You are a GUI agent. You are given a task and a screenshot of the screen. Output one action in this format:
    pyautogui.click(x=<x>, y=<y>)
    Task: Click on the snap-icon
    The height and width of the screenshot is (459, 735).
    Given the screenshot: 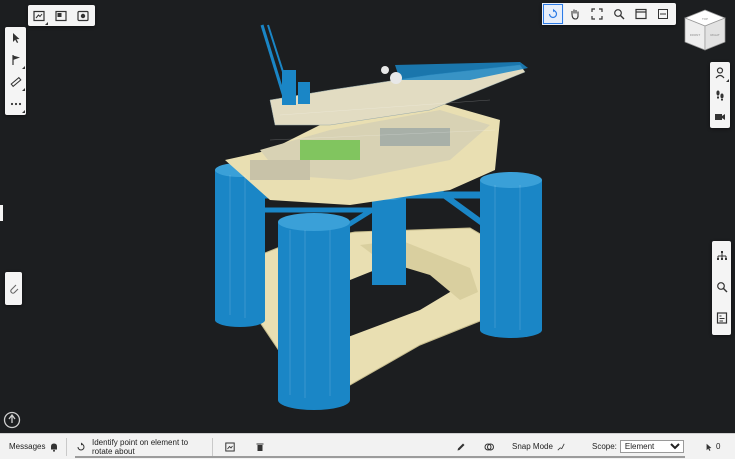 What is the action you would take?
    pyautogui.click(x=561, y=446)
    